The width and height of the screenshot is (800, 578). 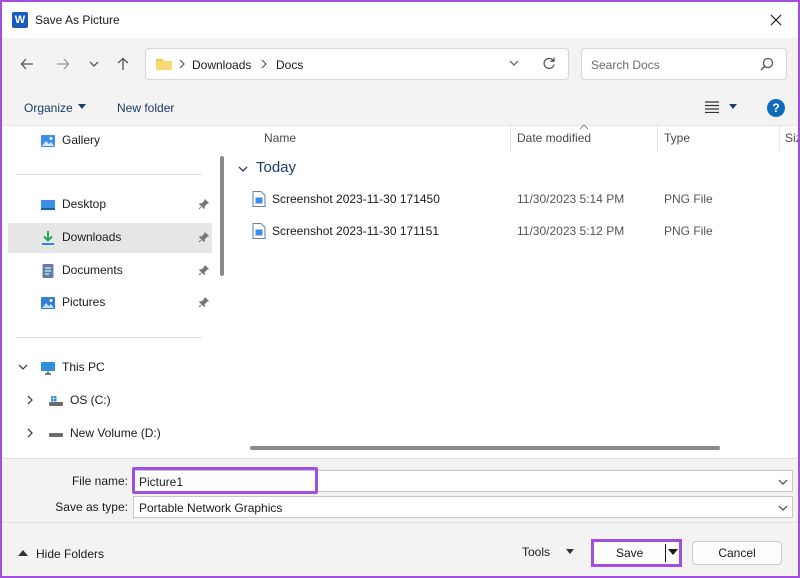 What do you see at coordinates (276, 167) in the screenshot?
I see `group-label: Today` at bounding box center [276, 167].